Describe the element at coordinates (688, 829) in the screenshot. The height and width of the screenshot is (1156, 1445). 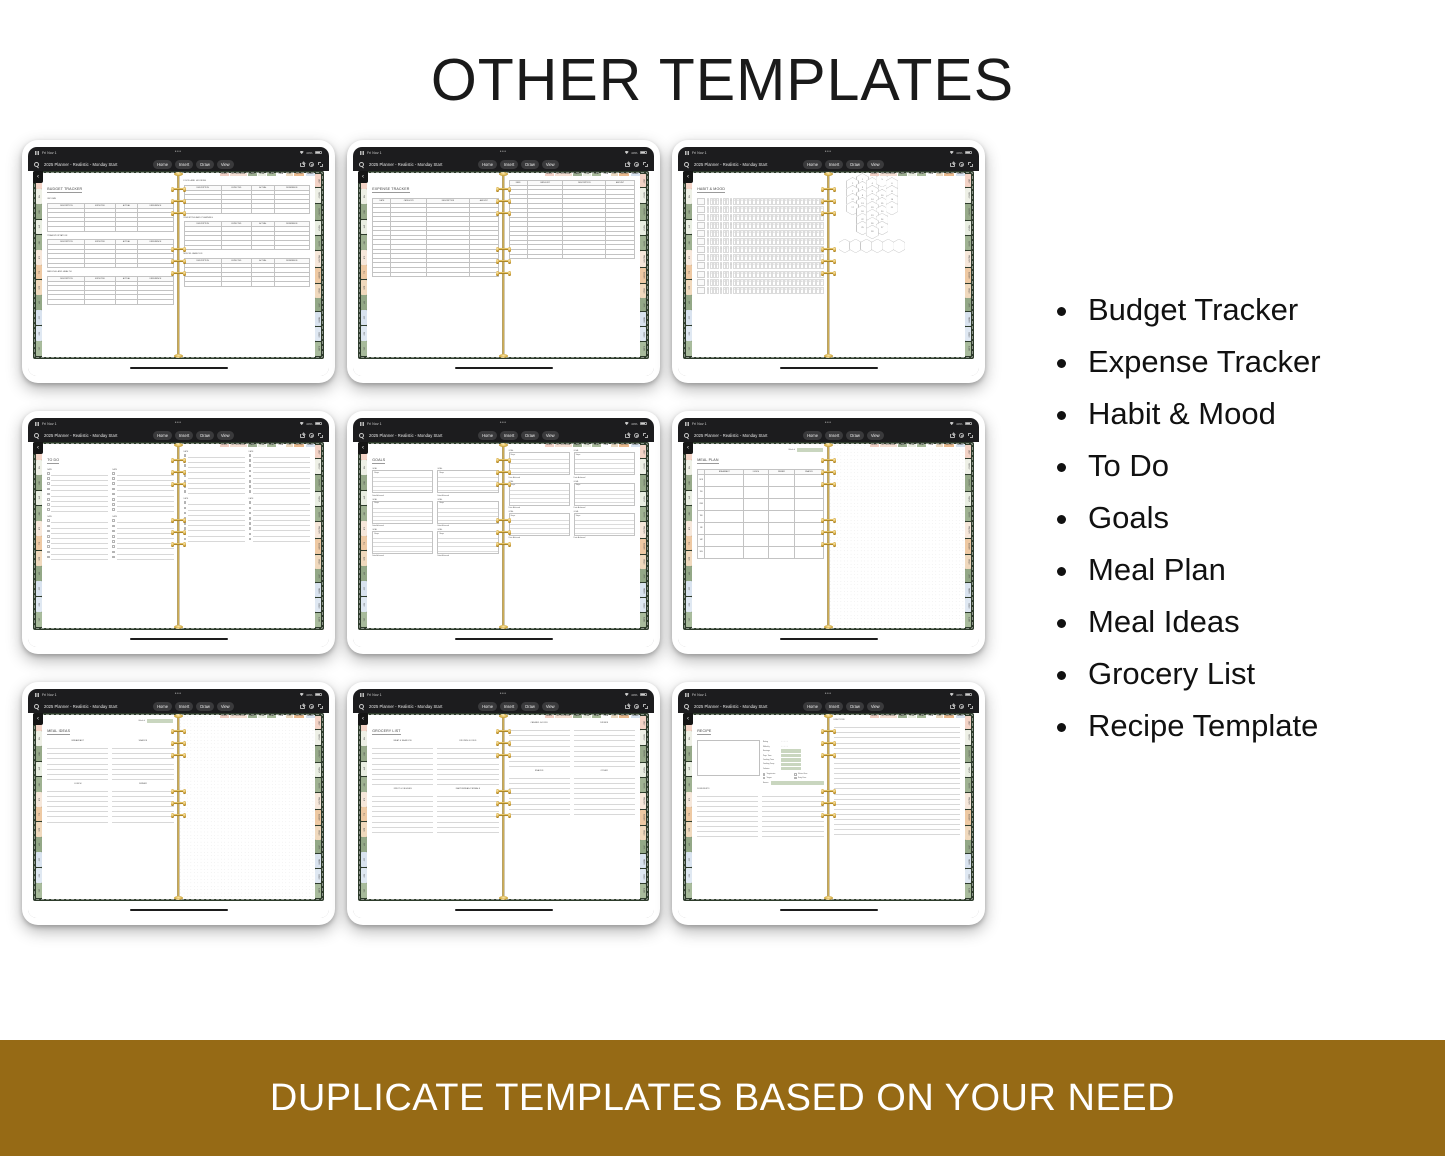
I see `side-tab-aug: AUG` at that location.